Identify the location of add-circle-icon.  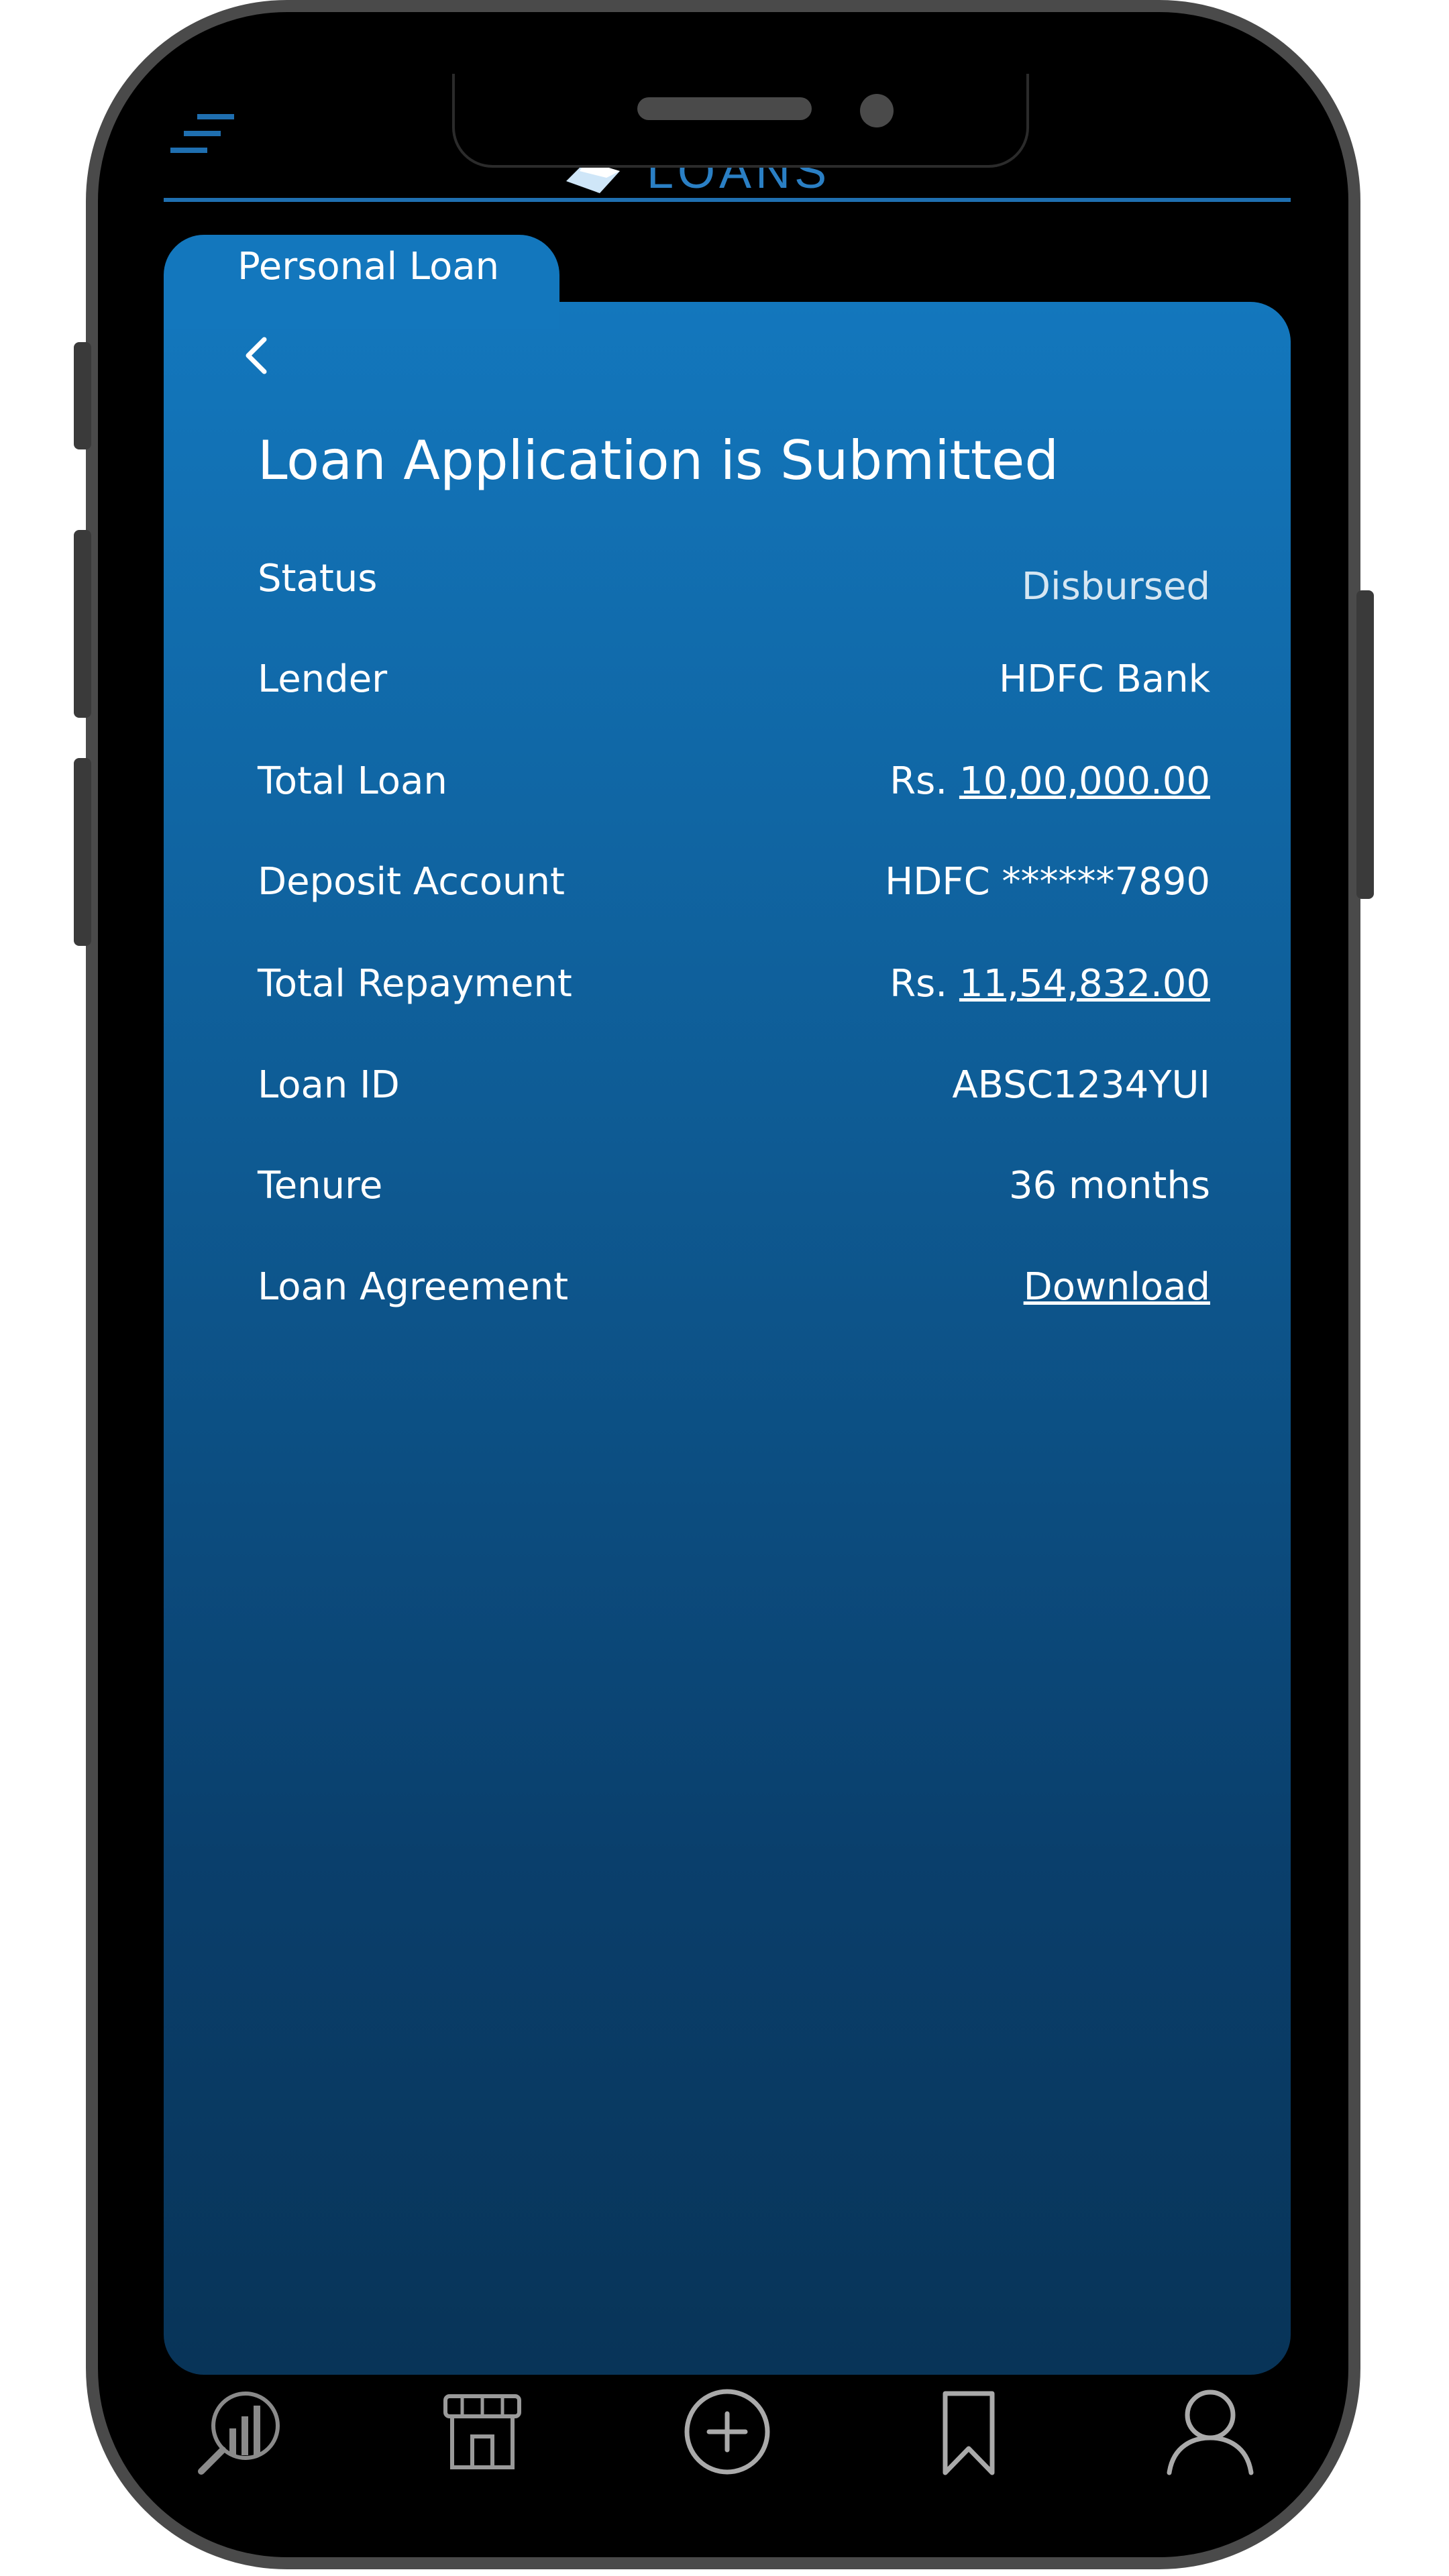
(727, 2431).